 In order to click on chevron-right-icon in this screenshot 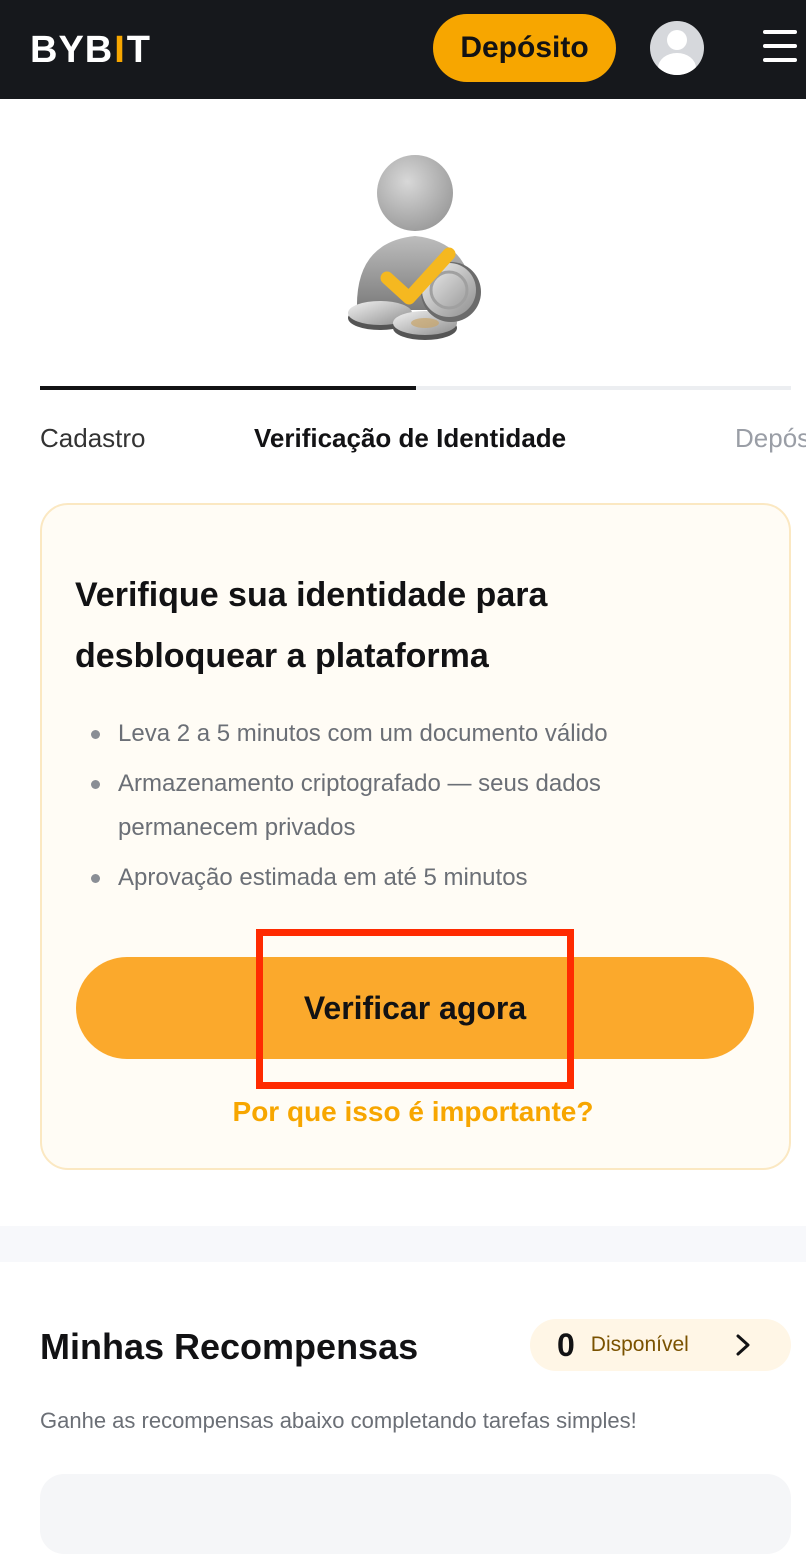, I will do `click(743, 1345)`.